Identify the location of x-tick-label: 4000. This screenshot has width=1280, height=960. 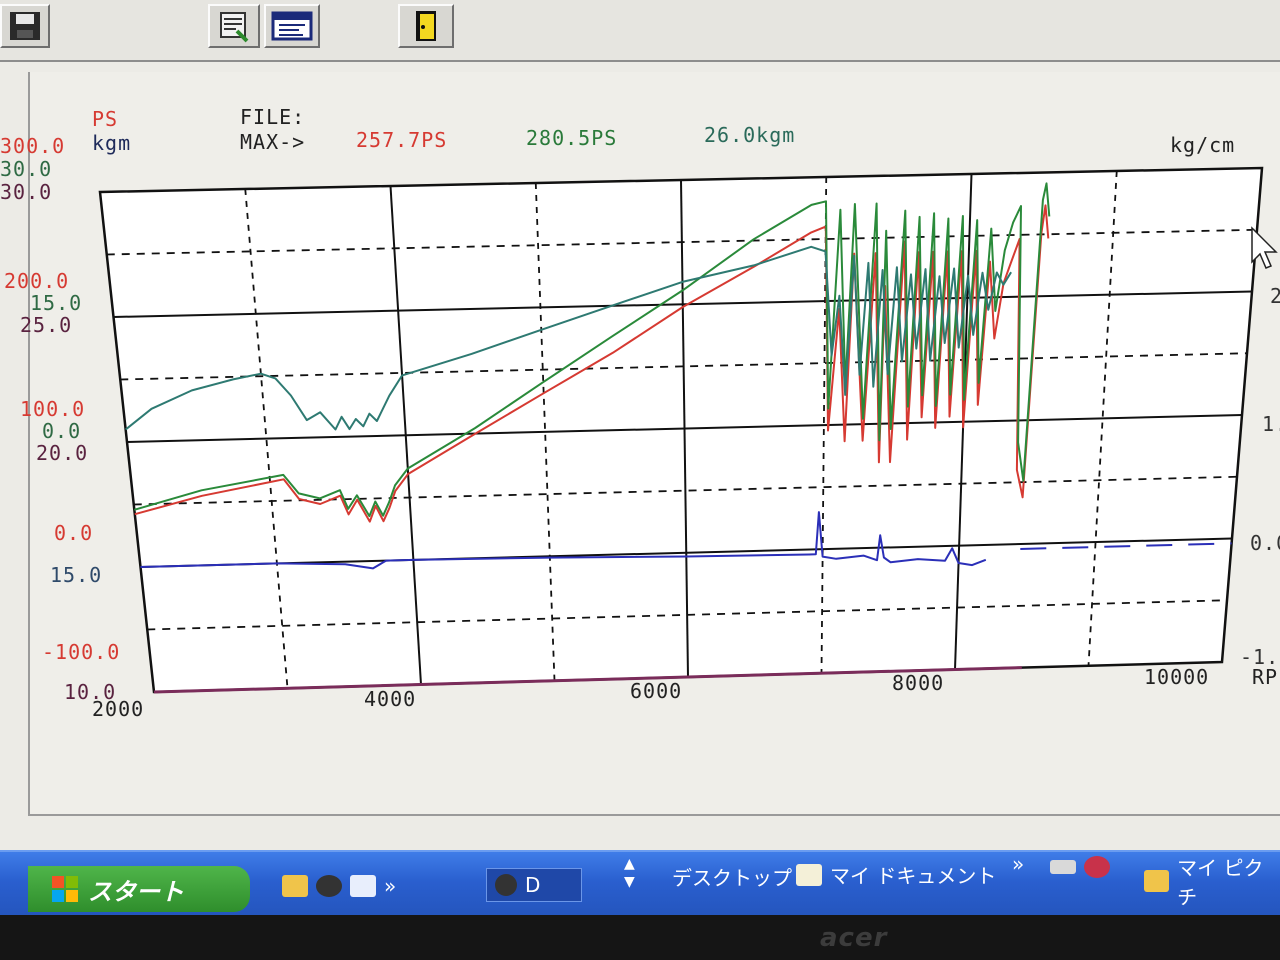
(390, 699).